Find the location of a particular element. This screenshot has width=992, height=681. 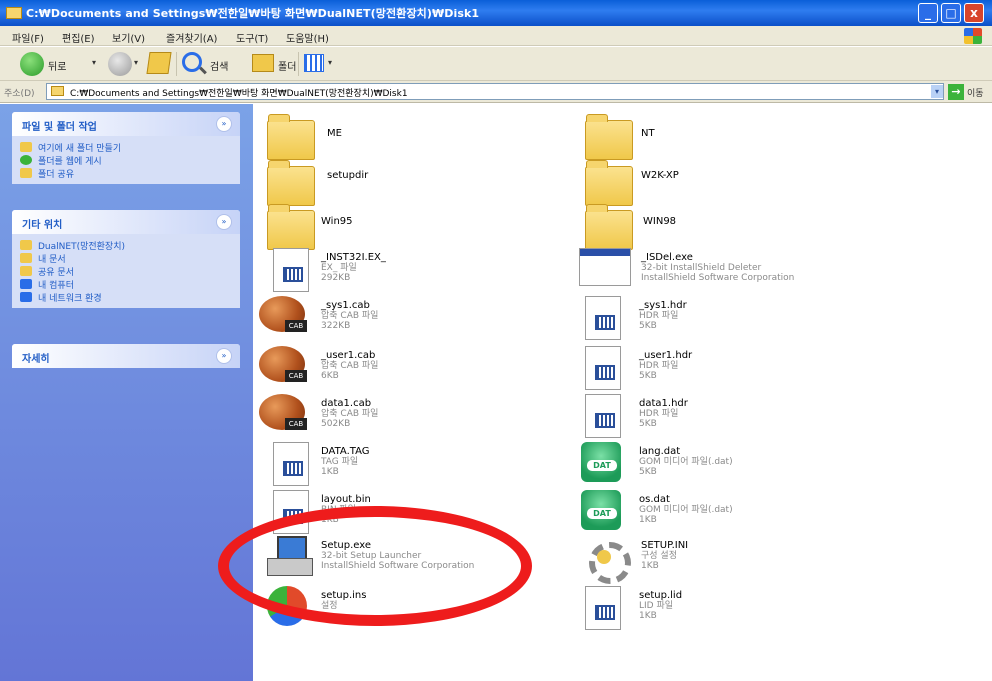

close-button: x is located at coordinates (974, 13).